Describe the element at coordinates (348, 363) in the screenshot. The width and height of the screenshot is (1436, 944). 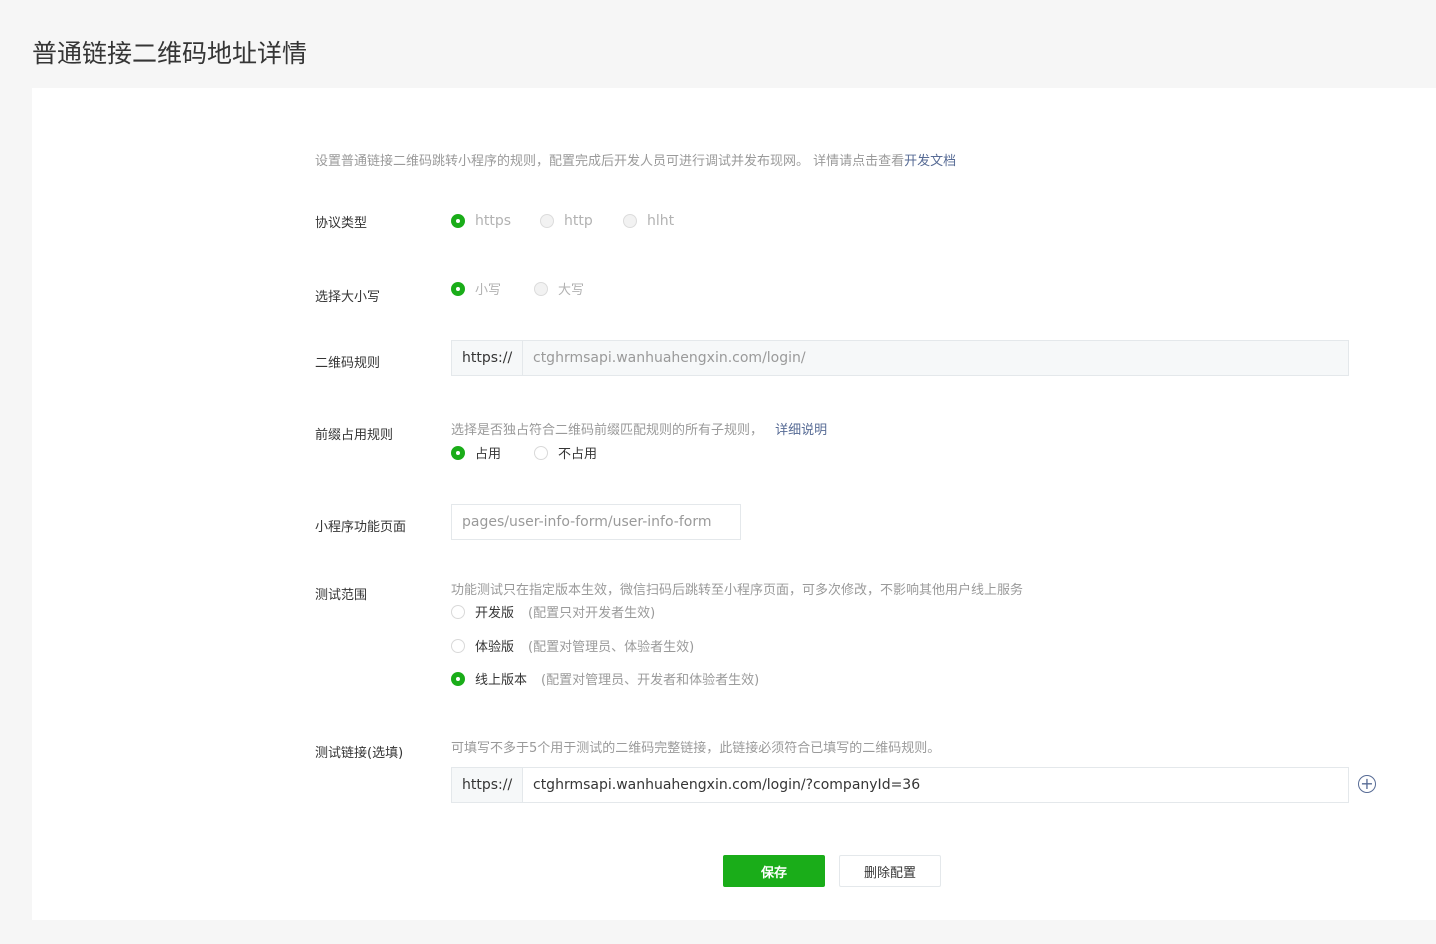
I see `qr-rule-label: 二维码规则` at that location.